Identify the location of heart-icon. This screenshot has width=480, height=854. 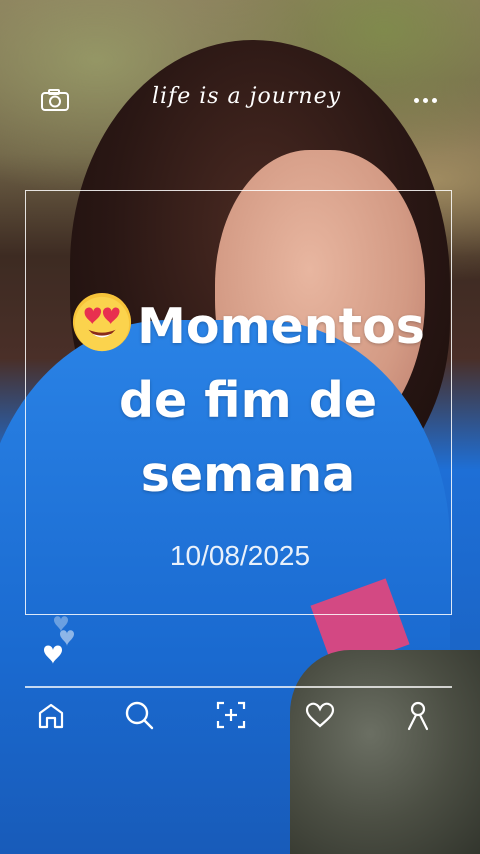
(320, 715).